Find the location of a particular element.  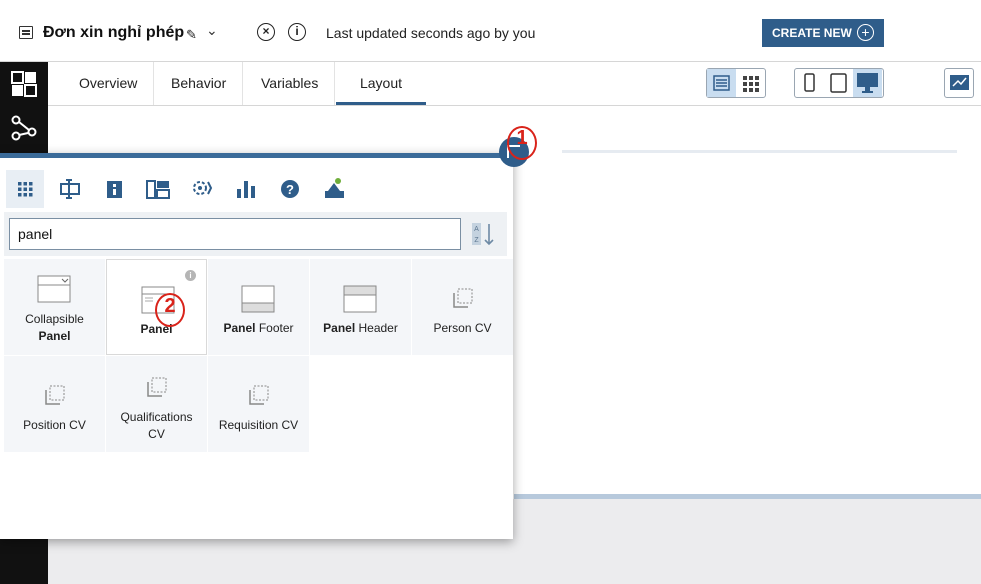

item-label: Person CV is located at coordinates (462, 328).